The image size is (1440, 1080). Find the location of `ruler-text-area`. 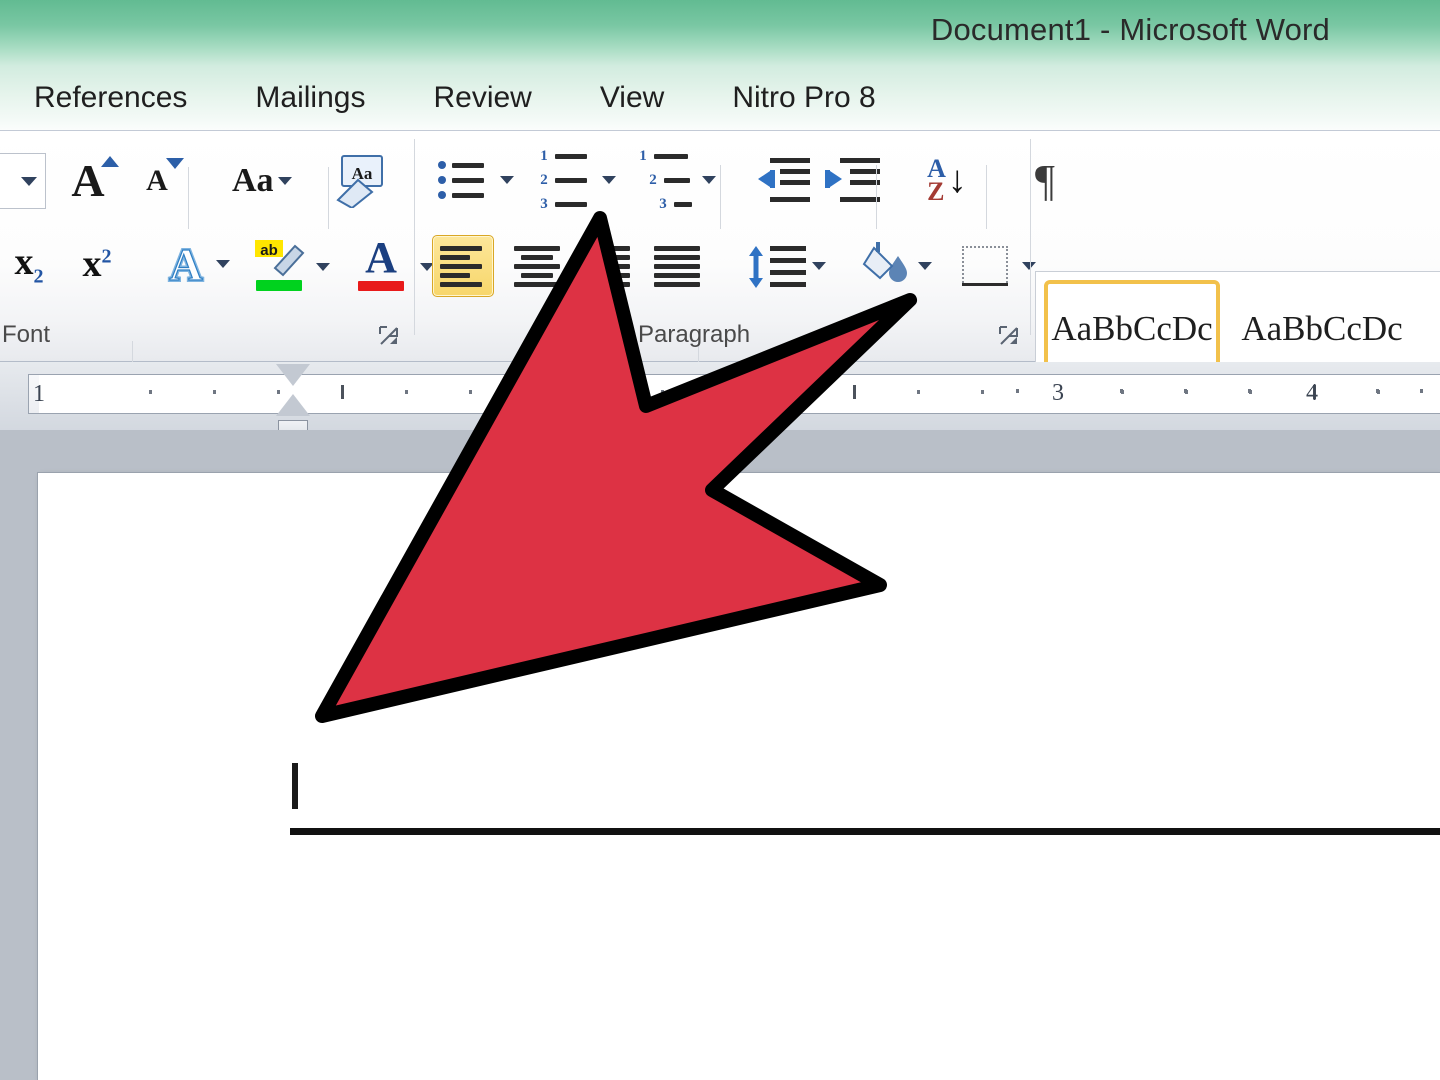

ruler-text-area is located at coordinates (739, 394).